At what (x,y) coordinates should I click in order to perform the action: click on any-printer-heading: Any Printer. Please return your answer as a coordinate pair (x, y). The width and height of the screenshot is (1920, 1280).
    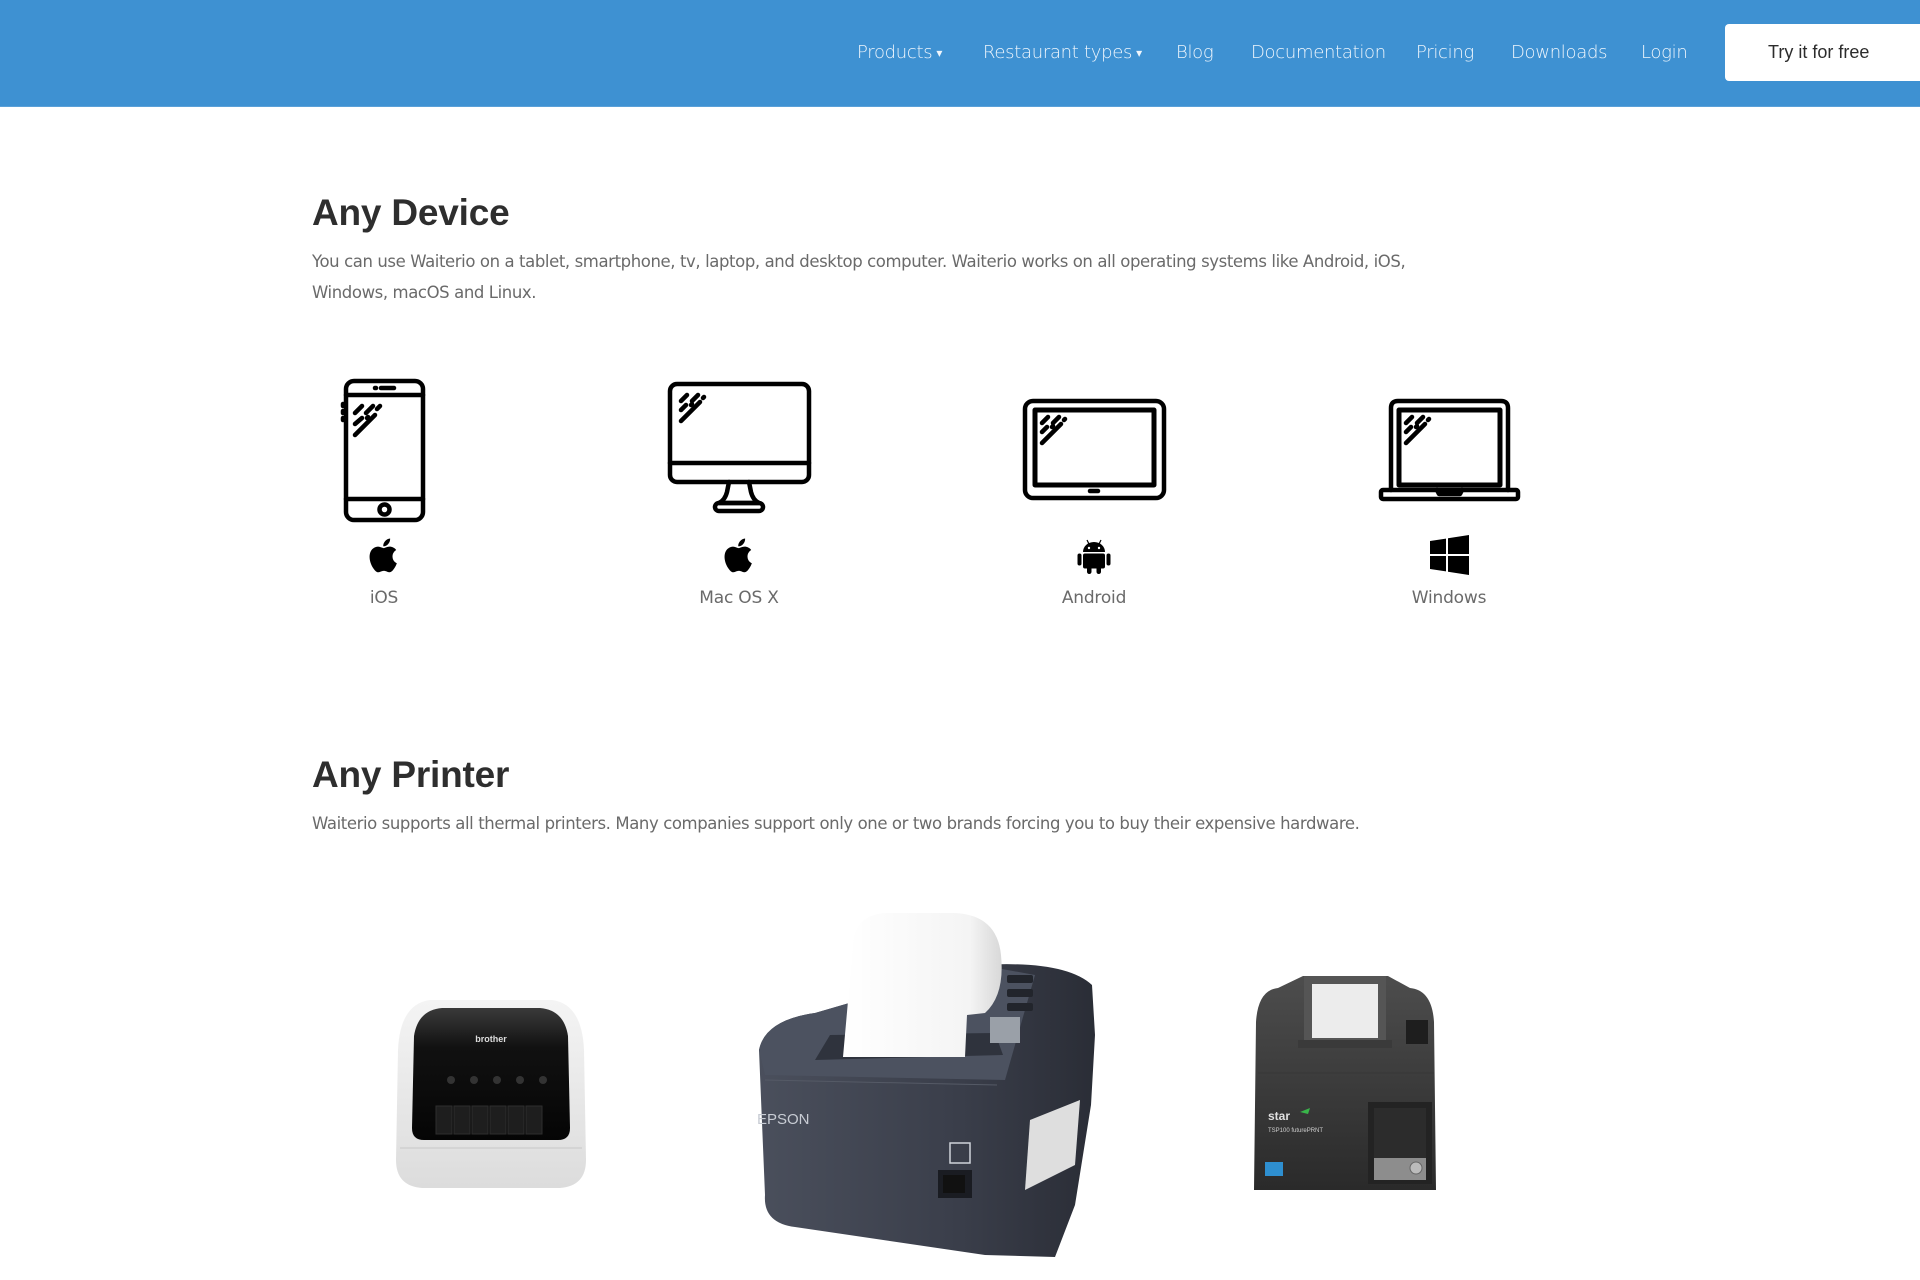
    Looking at the image, I should click on (411, 774).